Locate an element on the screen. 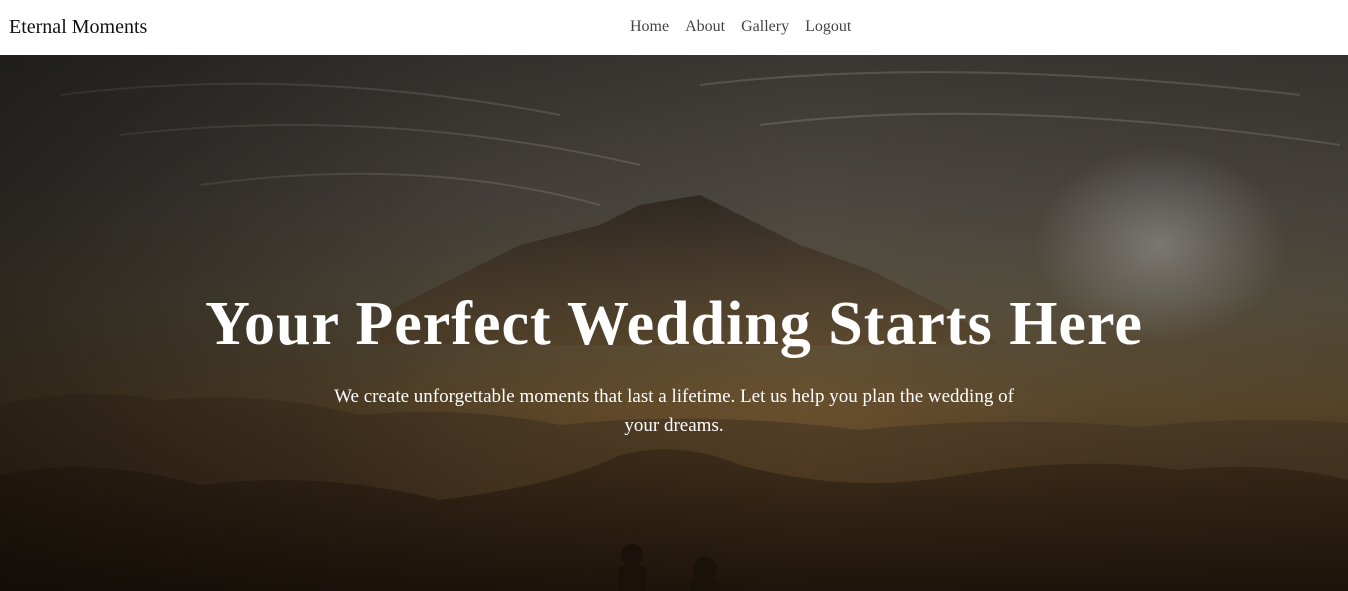  brand-logo-link: Eternal Moments is located at coordinates (78, 27).